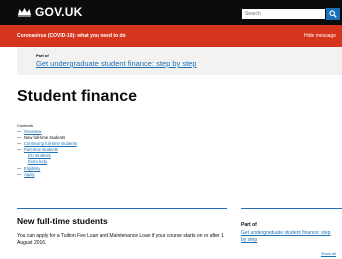 This screenshot has width=342, height=259. I want to click on contents-item-label: Overview, so click(32, 132).